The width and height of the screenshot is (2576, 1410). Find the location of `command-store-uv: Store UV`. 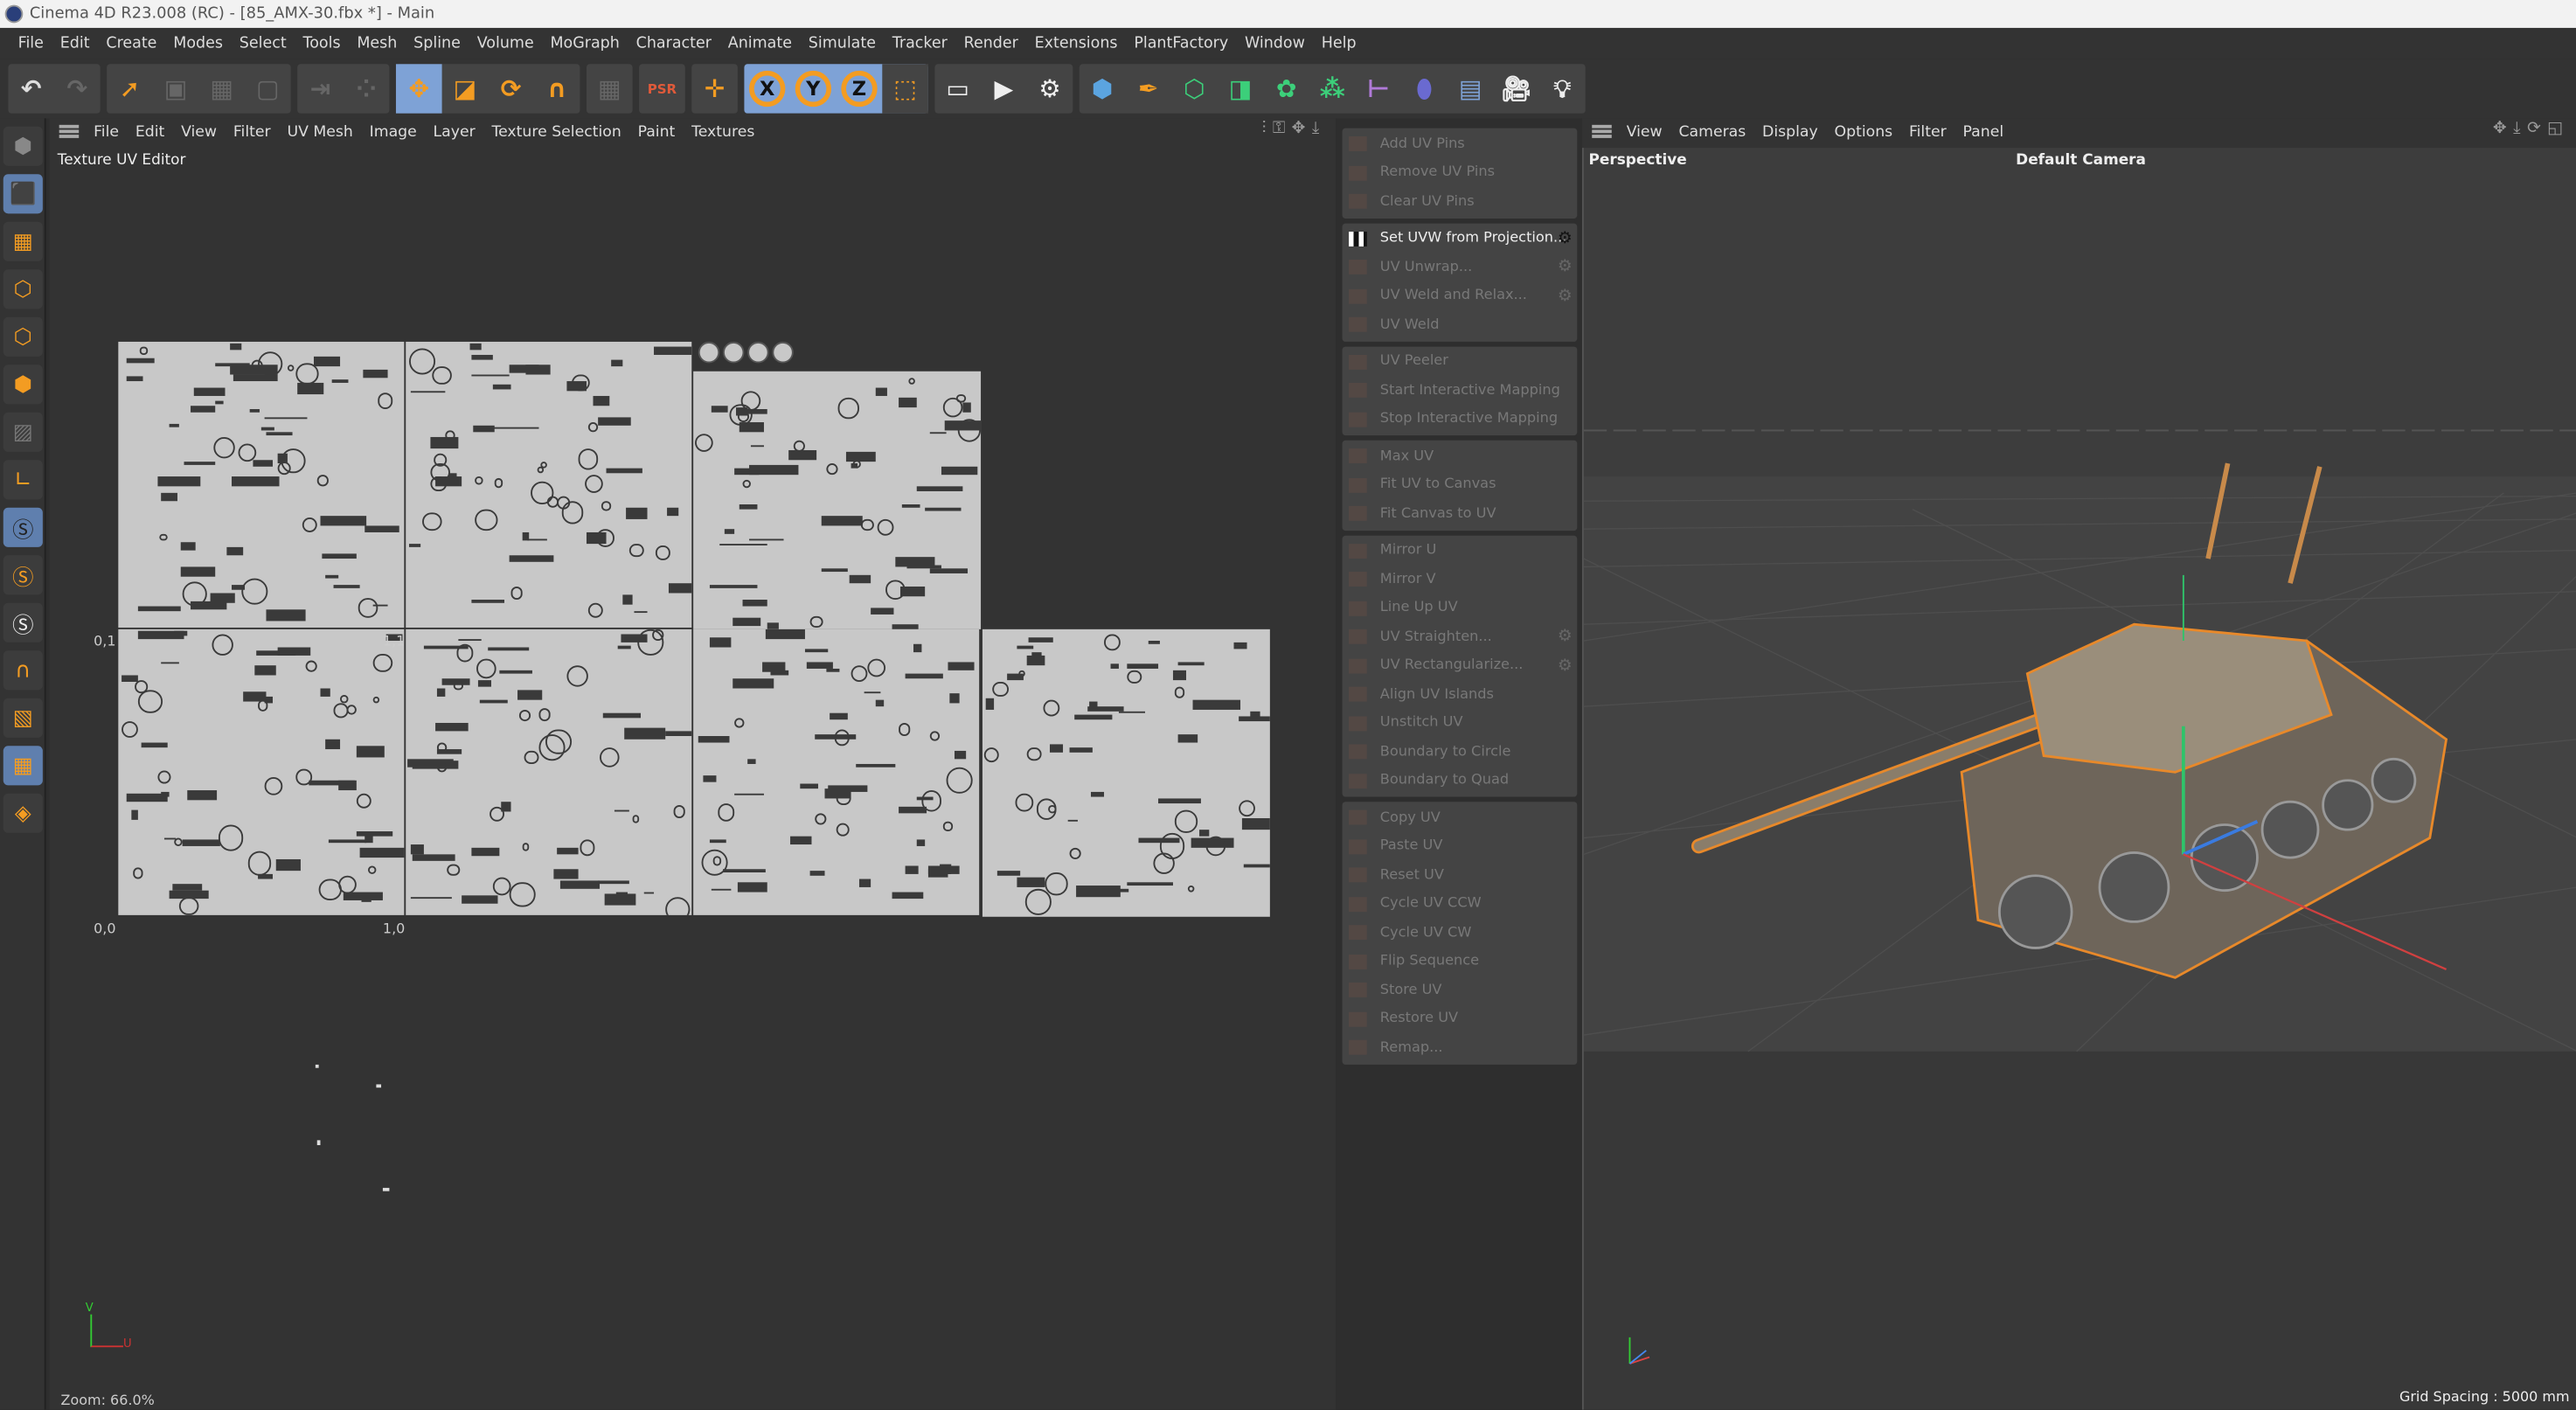

command-store-uv: Store UV is located at coordinates (1460, 990).